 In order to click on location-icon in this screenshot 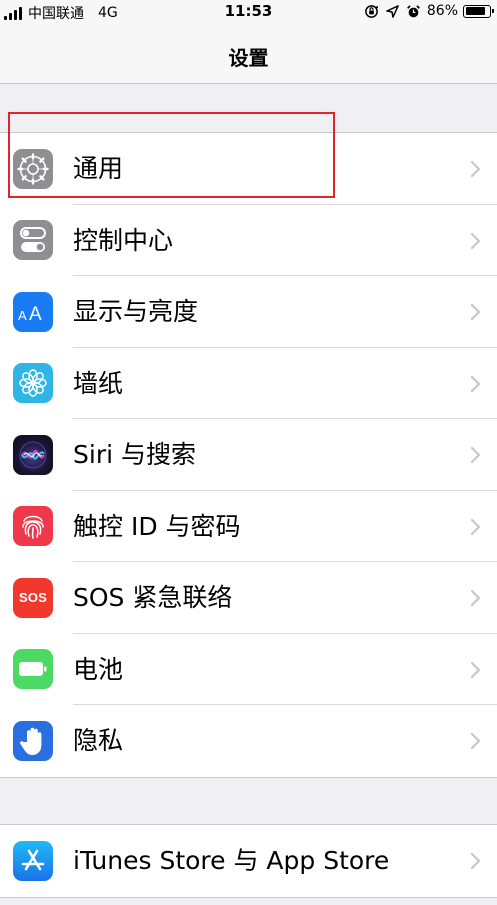, I will do `click(392, 11)`.